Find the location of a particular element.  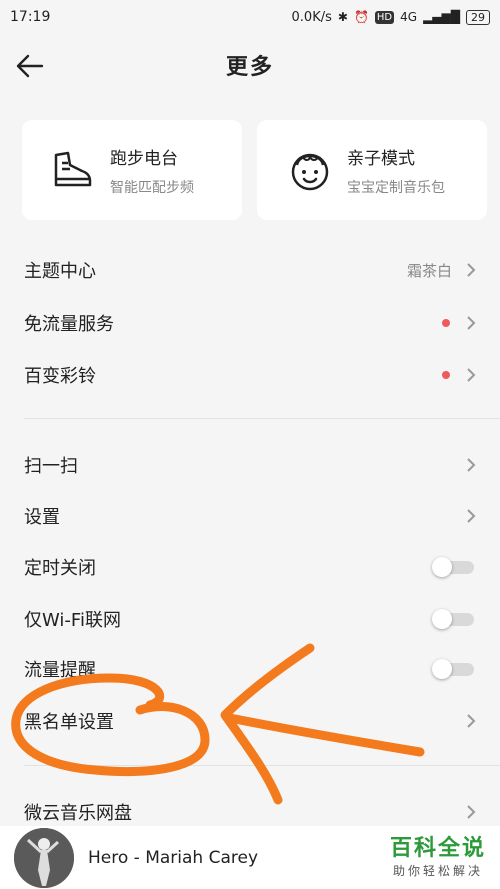

app-bar: 更多 is located at coordinates (250, 65).